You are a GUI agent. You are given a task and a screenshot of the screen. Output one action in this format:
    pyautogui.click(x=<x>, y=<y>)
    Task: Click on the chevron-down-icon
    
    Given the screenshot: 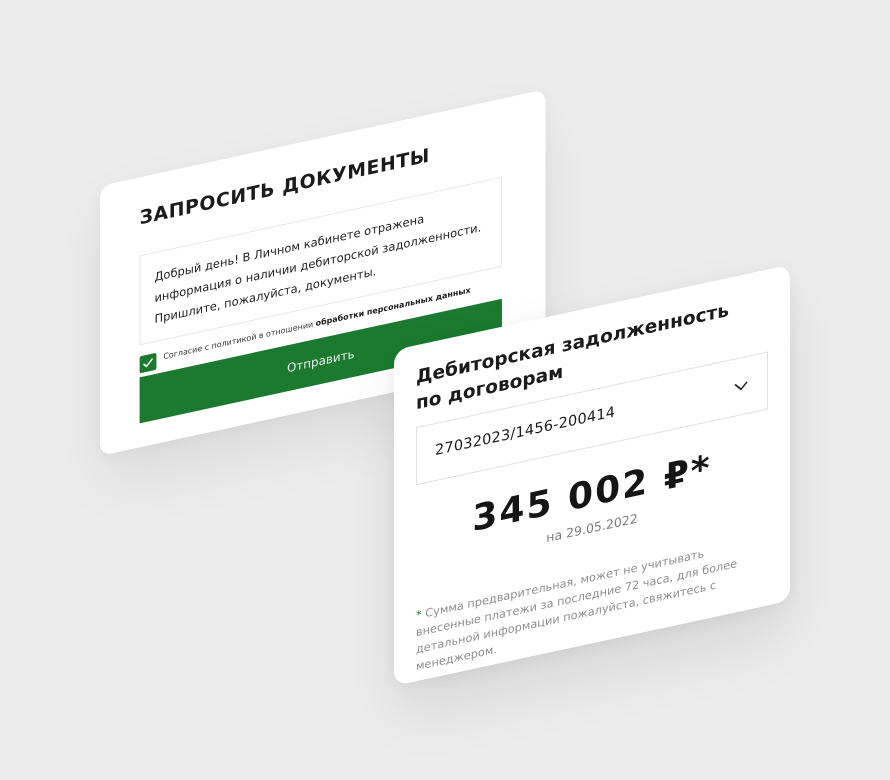 What is the action you would take?
    pyautogui.click(x=741, y=386)
    